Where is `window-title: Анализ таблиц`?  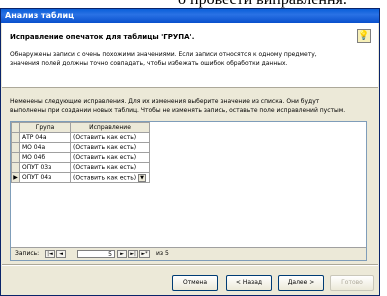 window-title: Анализ таблиц is located at coordinates (190, 16).